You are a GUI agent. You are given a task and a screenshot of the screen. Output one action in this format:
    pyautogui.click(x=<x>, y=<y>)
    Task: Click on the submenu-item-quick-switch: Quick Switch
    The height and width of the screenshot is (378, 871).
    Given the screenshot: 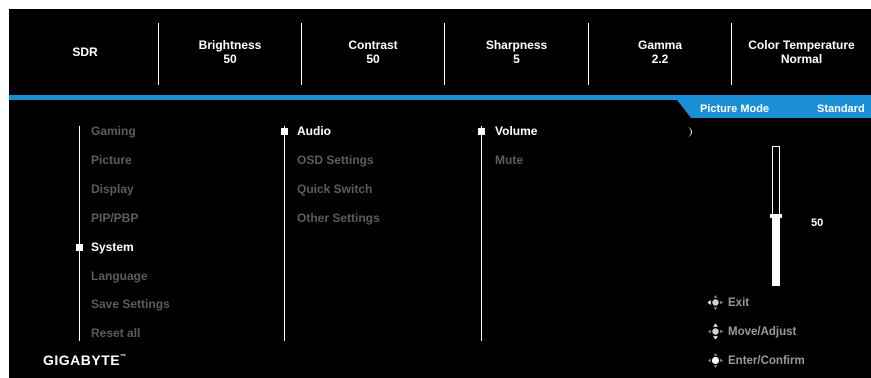 What is the action you would take?
    pyautogui.click(x=334, y=189)
    